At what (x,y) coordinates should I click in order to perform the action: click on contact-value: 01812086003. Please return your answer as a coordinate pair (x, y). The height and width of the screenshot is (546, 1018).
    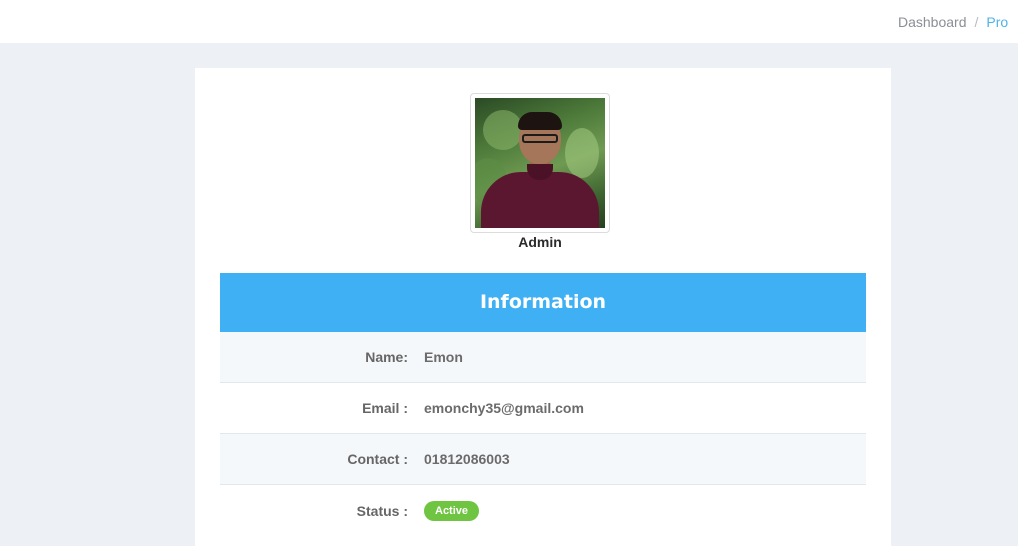
    Looking at the image, I should click on (467, 459).